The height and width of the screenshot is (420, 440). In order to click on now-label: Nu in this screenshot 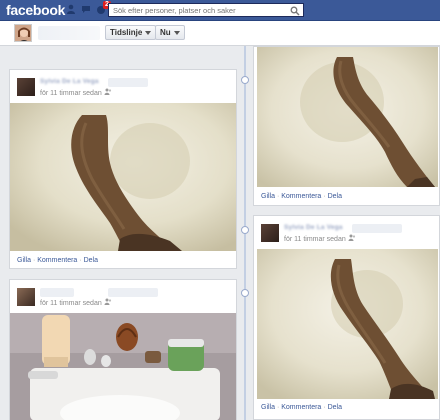, I will do `click(165, 32)`.